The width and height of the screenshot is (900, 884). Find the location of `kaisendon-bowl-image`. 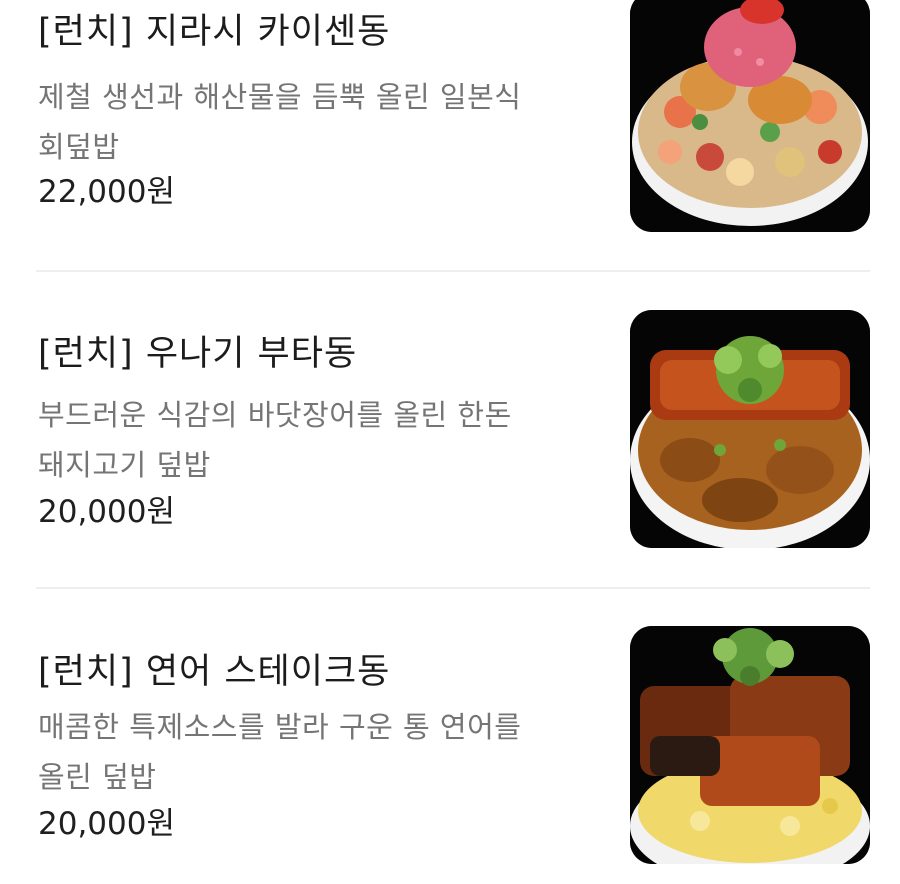

kaisendon-bowl-image is located at coordinates (750, 116).